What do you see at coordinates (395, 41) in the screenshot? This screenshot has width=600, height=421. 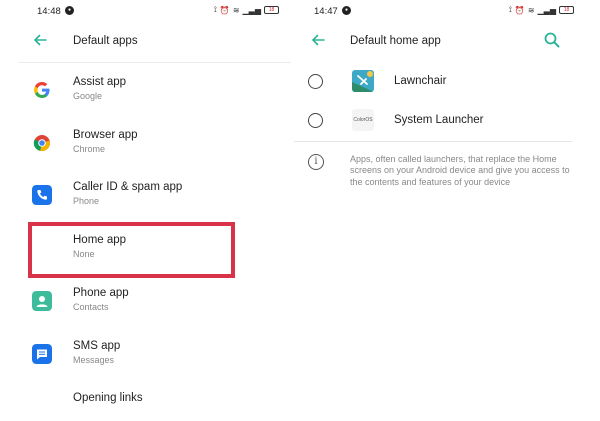 I see `page-title: Default home app` at bounding box center [395, 41].